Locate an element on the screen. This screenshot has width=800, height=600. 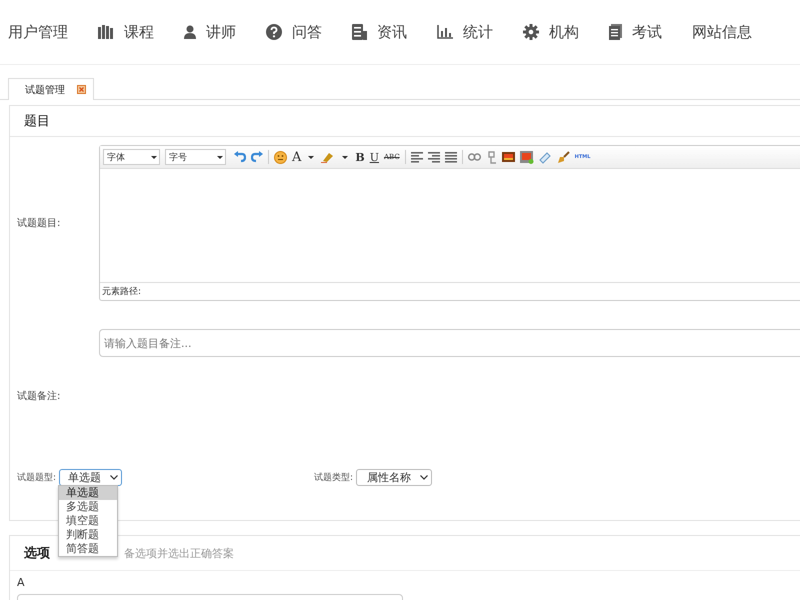
eraser-icon is located at coordinates (545, 157).